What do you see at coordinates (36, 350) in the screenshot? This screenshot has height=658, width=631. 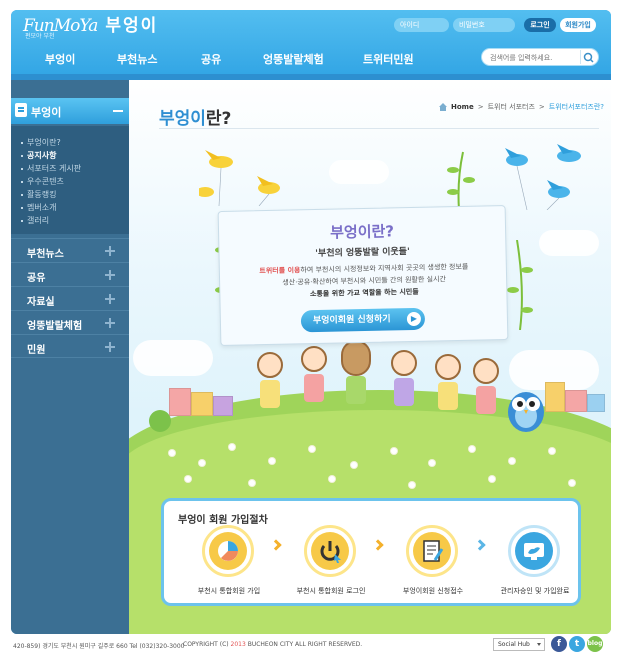 I see `sidebar-item-label: 민원` at bounding box center [36, 350].